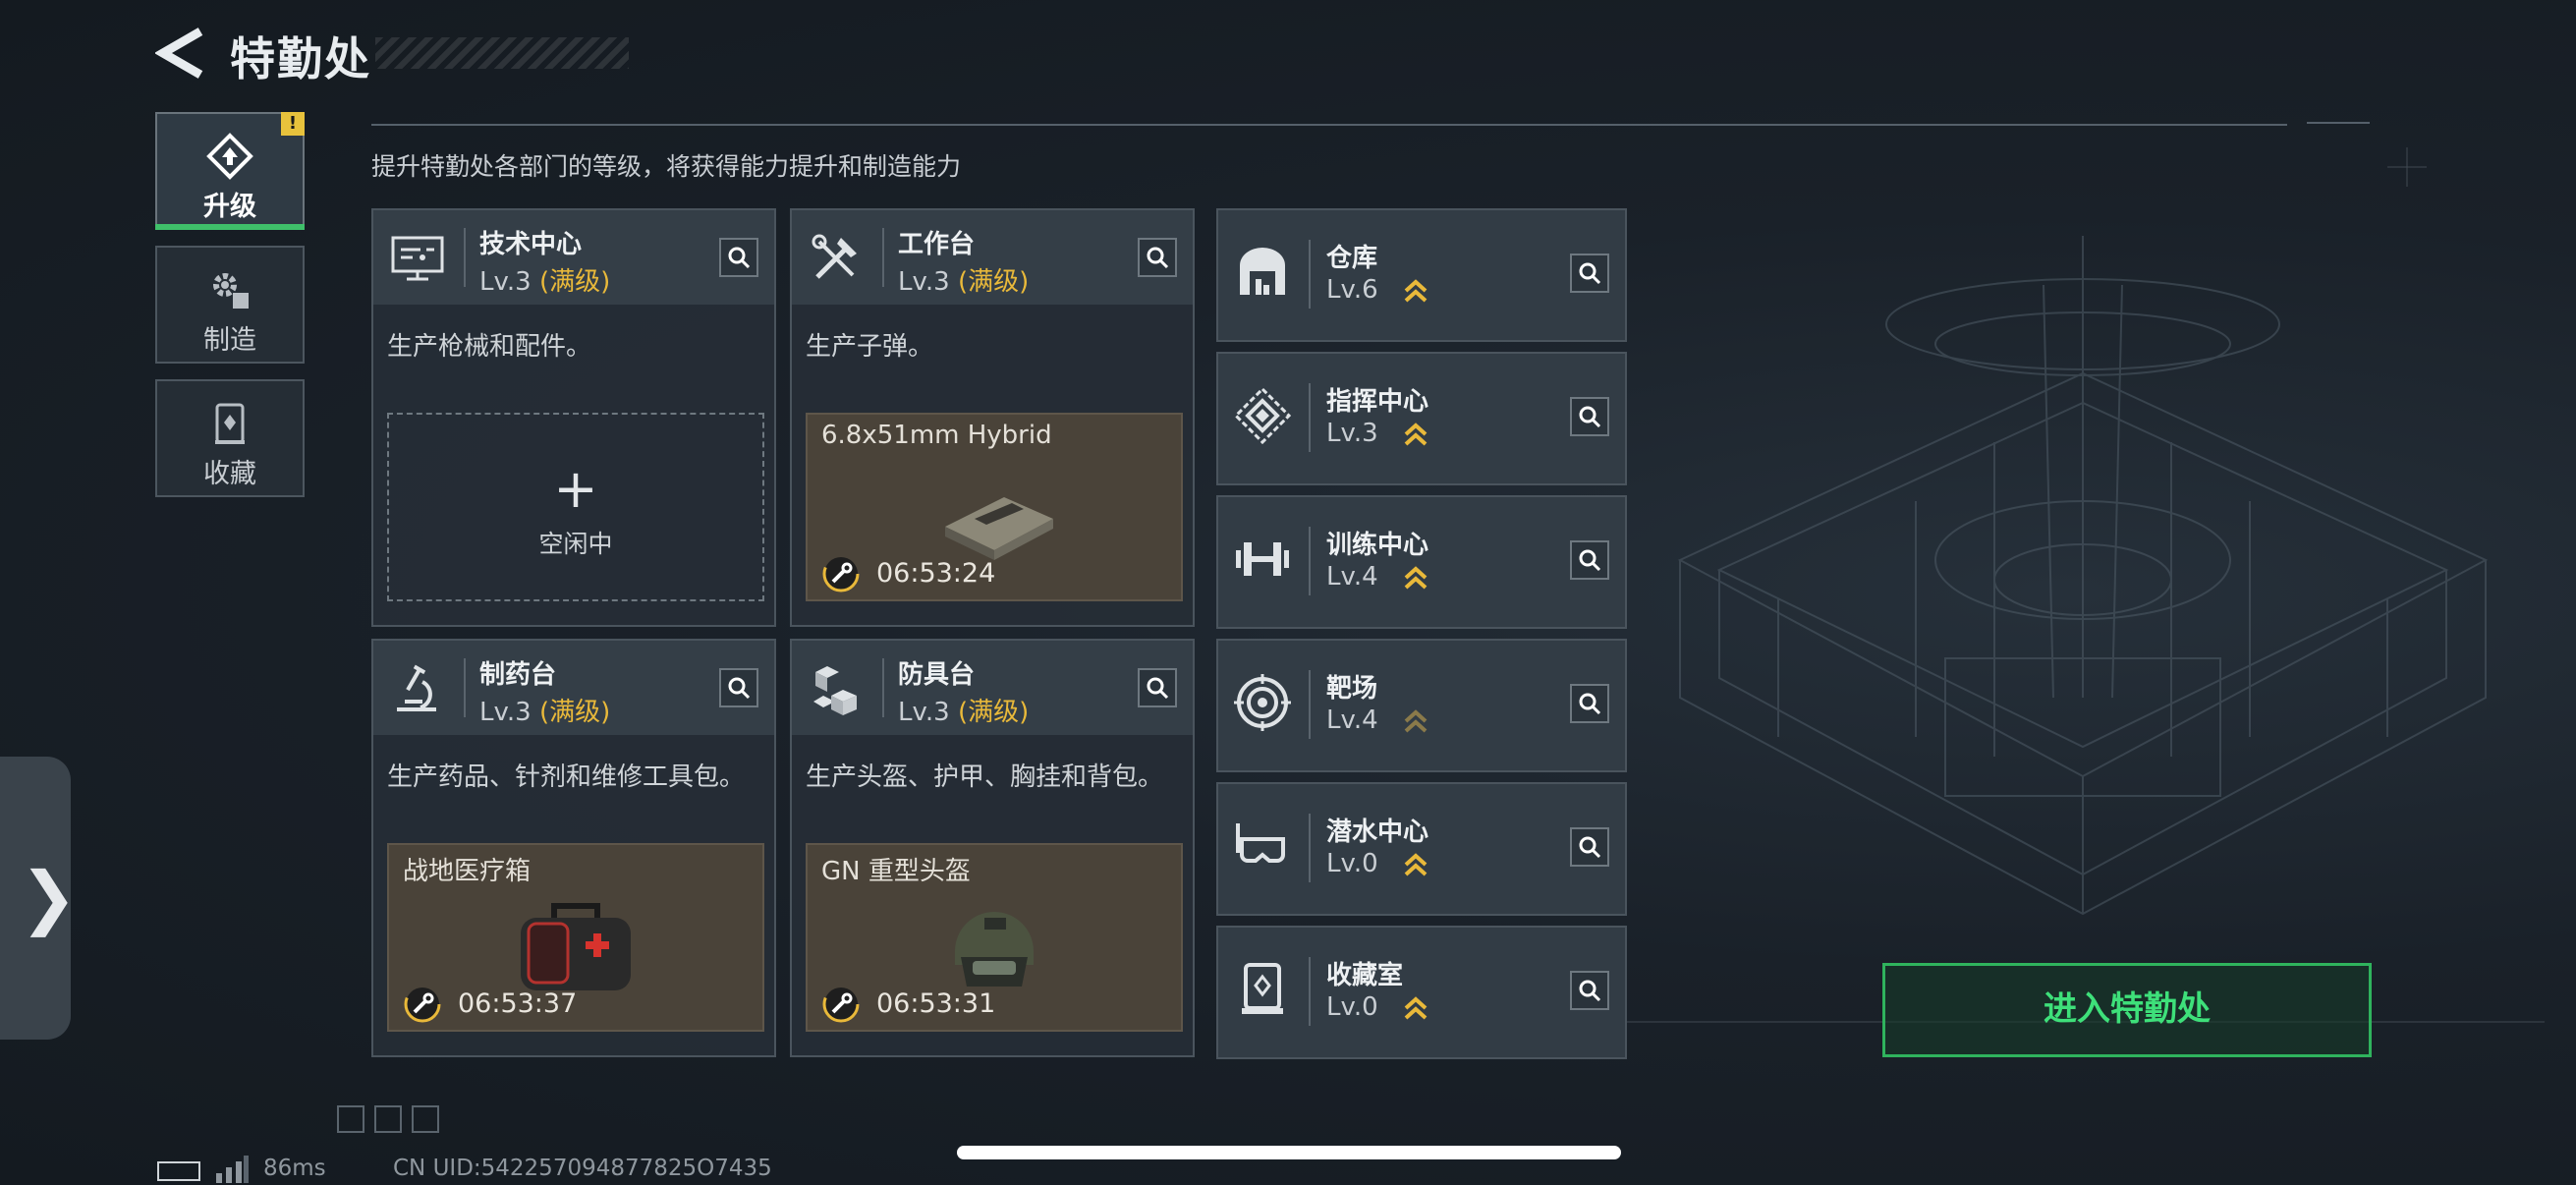 The height and width of the screenshot is (1185, 2576). I want to click on production-slot-busy: 6.8x51mm Hybrid 06:53:24, so click(994, 507).